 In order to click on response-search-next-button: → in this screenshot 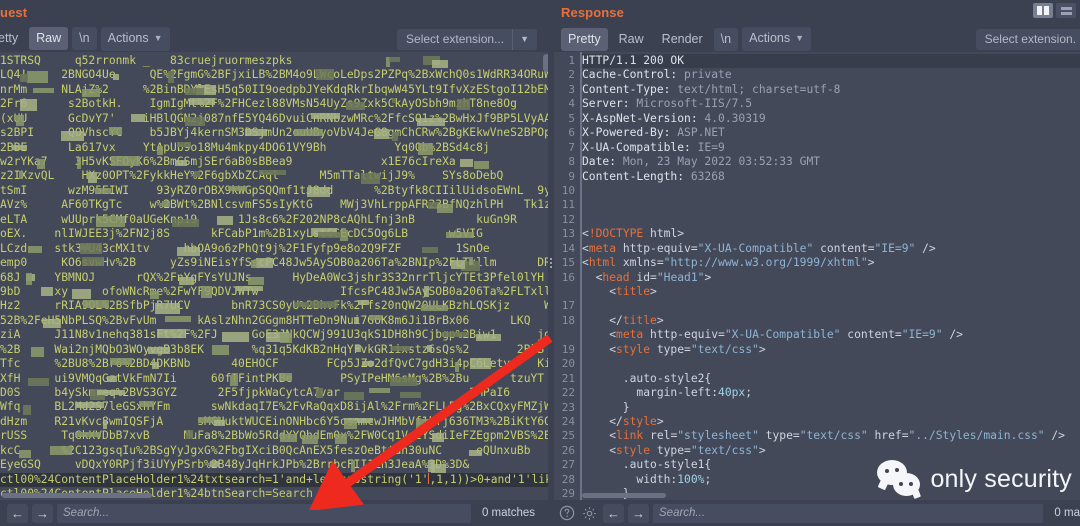, I will do `click(638, 513)`.